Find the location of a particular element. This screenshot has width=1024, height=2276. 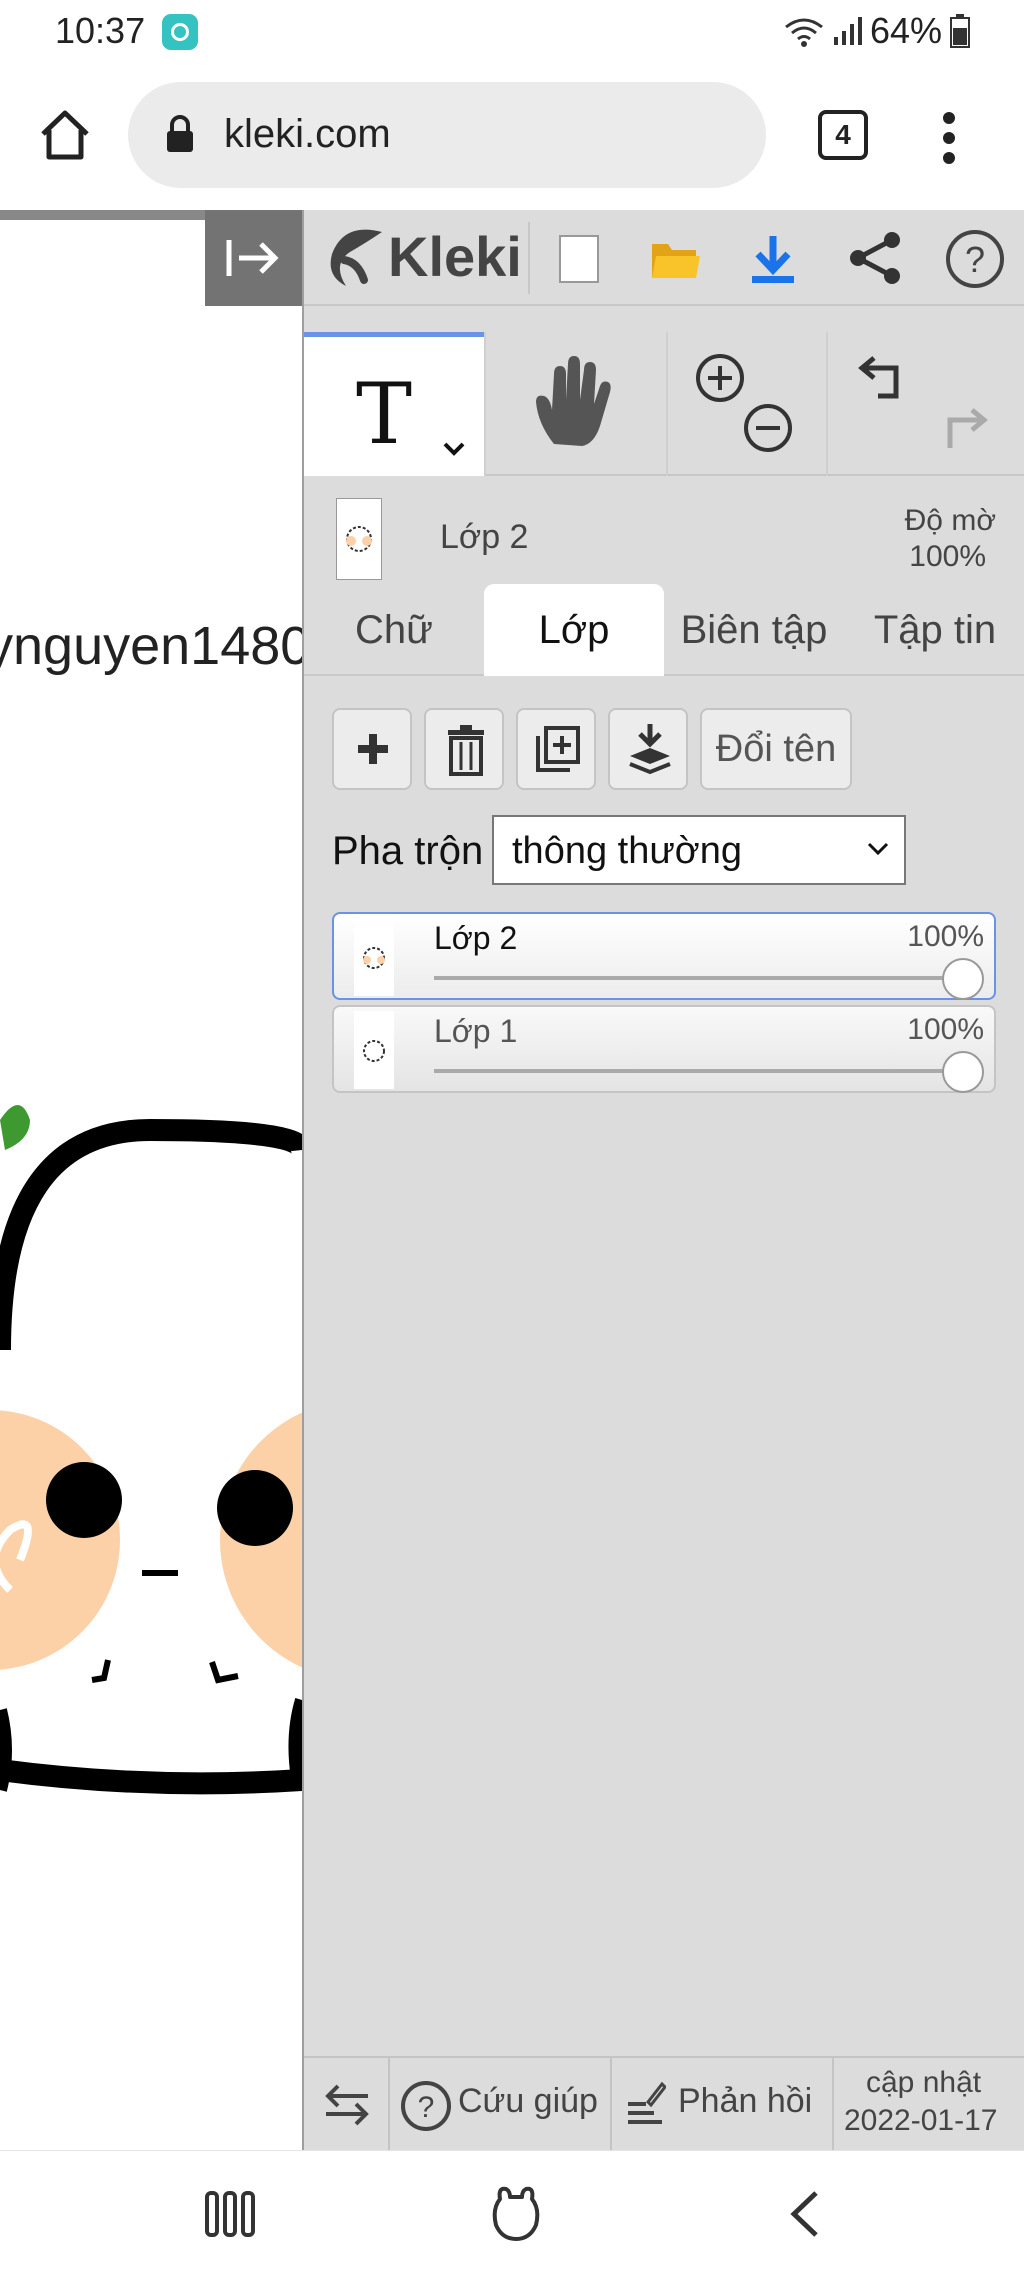

text-tool-button: T is located at coordinates (394, 404).